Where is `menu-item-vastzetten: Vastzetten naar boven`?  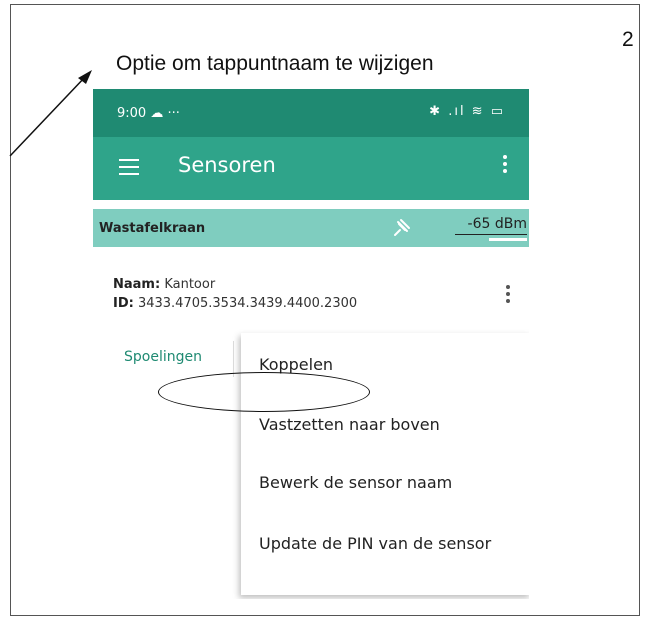
menu-item-vastzetten: Vastzetten naar boven is located at coordinates (349, 424).